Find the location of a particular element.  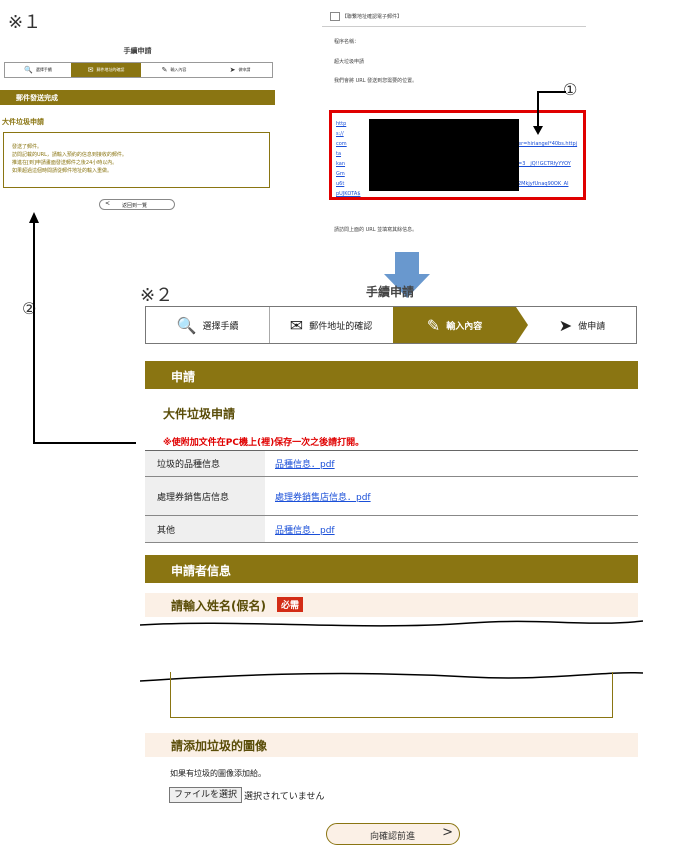

back-to-list-button: < 返回到一覽 is located at coordinates (137, 204).